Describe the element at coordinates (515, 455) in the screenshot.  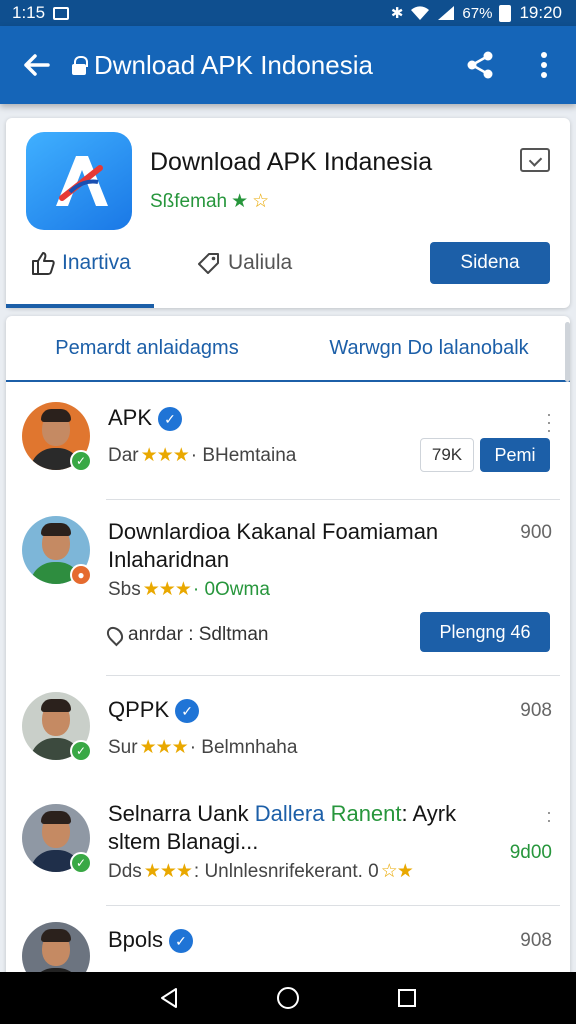
I see `install-button: Pemi` at that location.